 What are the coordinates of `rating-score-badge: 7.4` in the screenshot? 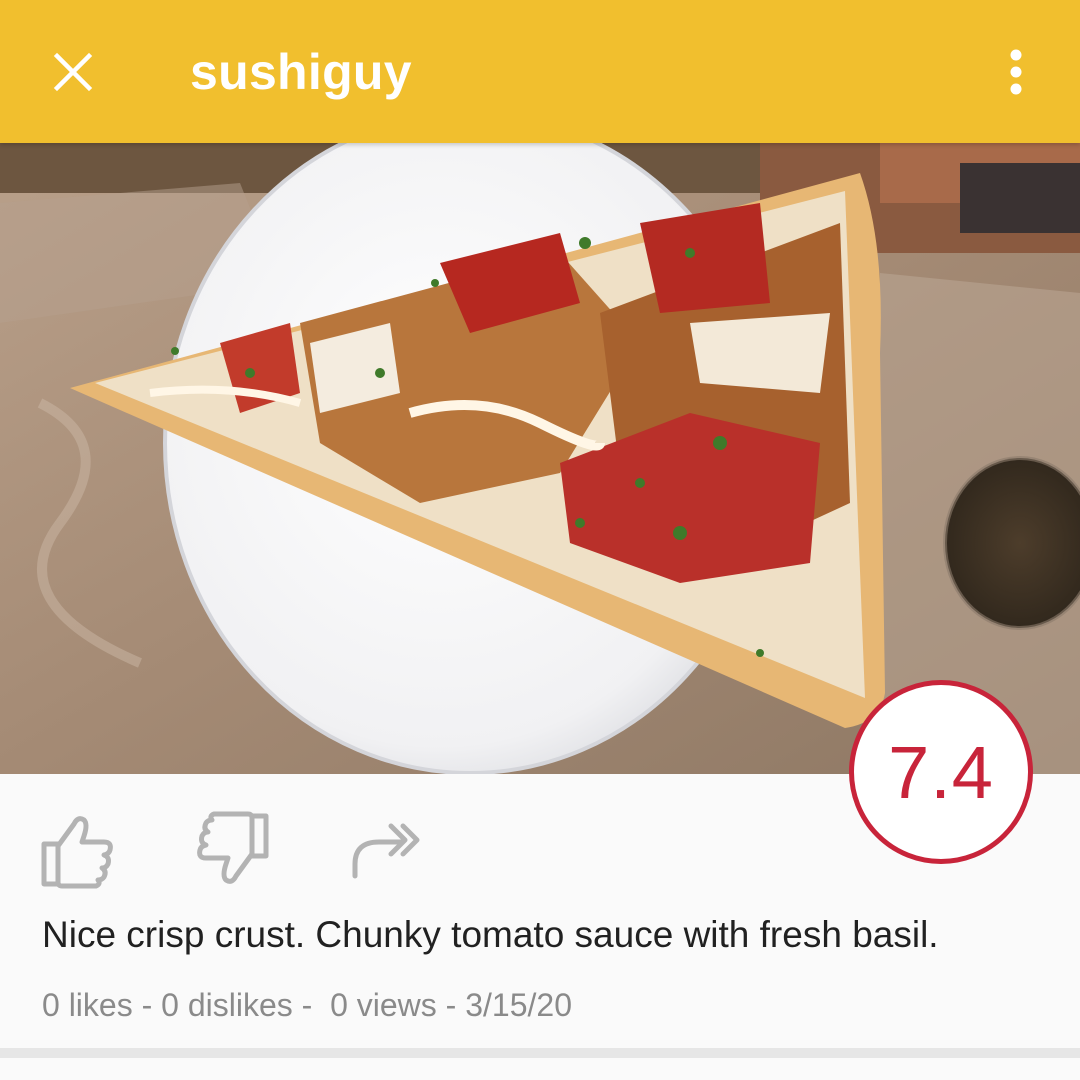 It's located at (941, 772).